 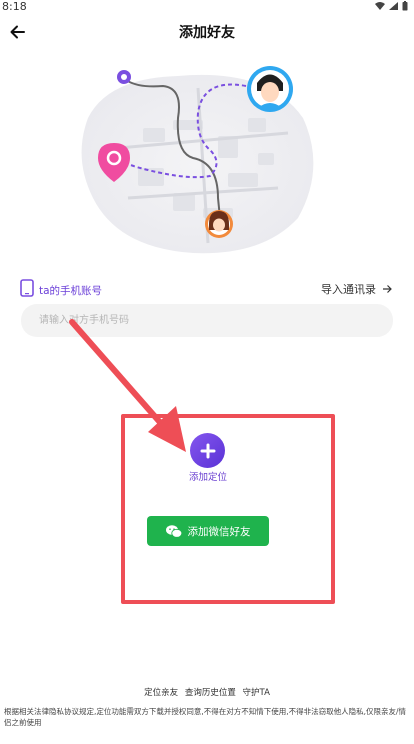 What do you see at coordinates (405, 6) in the screenshot?
I see `battery-icon` at bounding box center [405, 6].